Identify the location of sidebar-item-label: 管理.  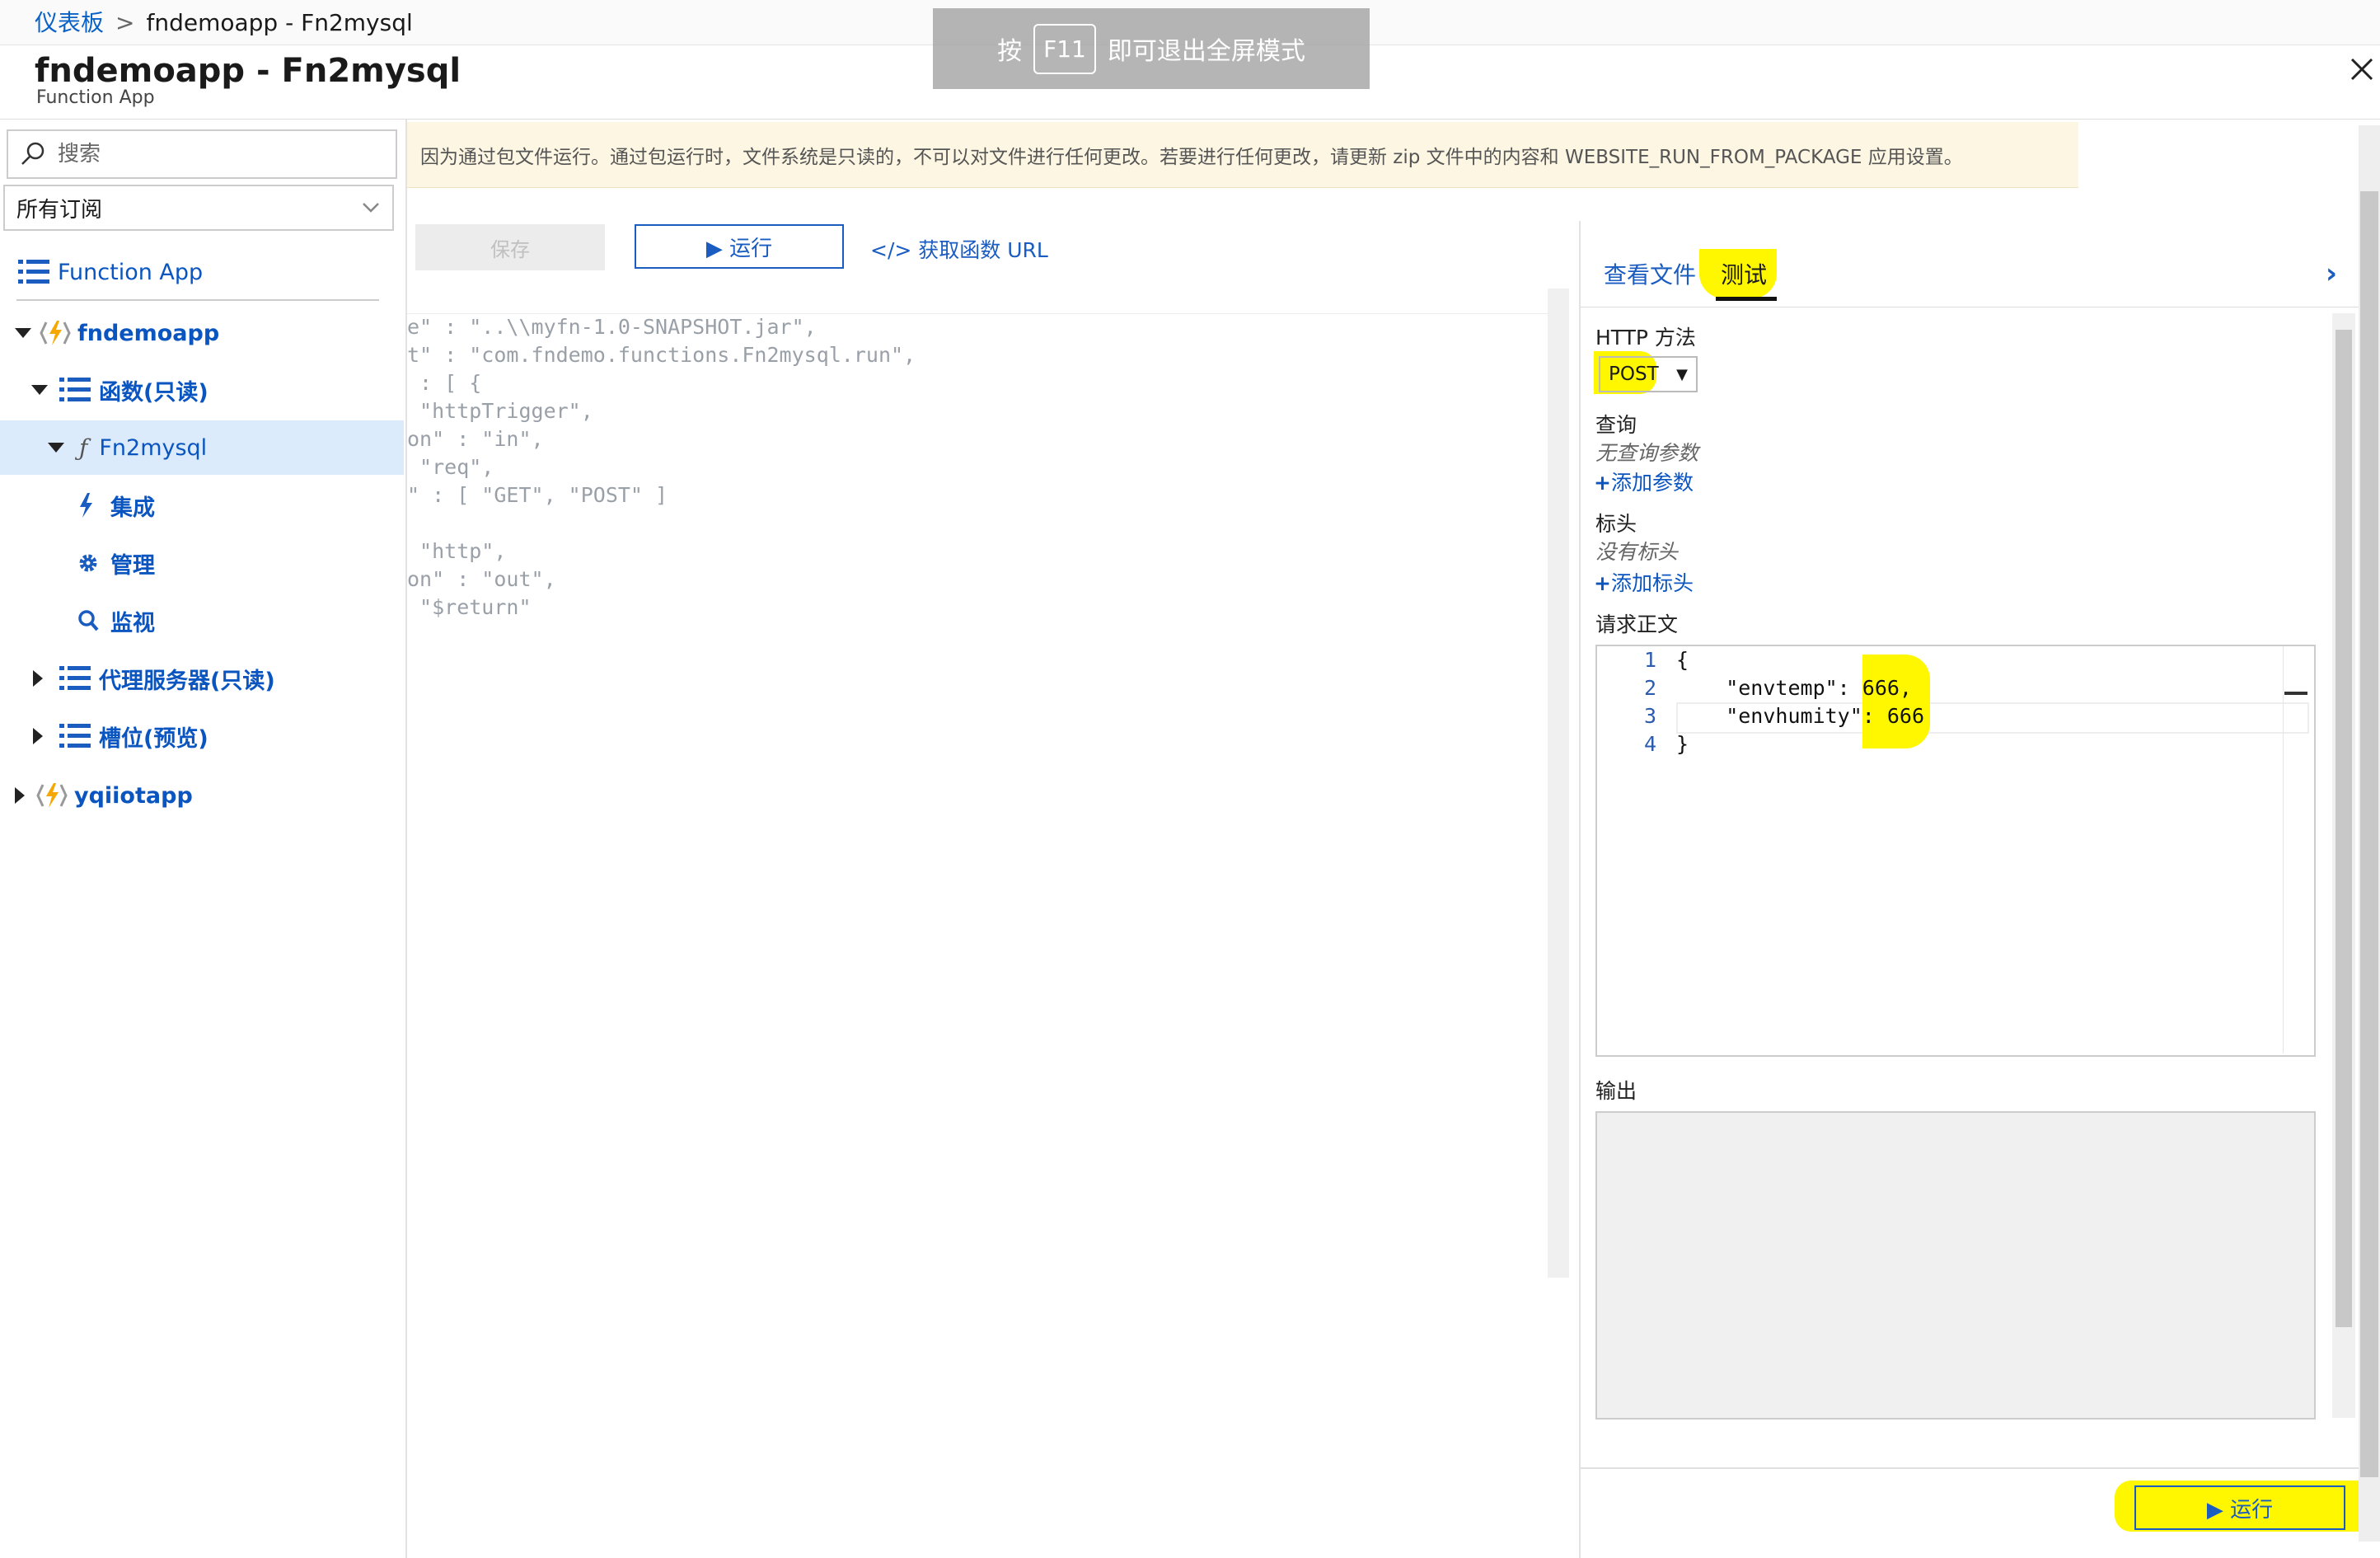
(132, 565).